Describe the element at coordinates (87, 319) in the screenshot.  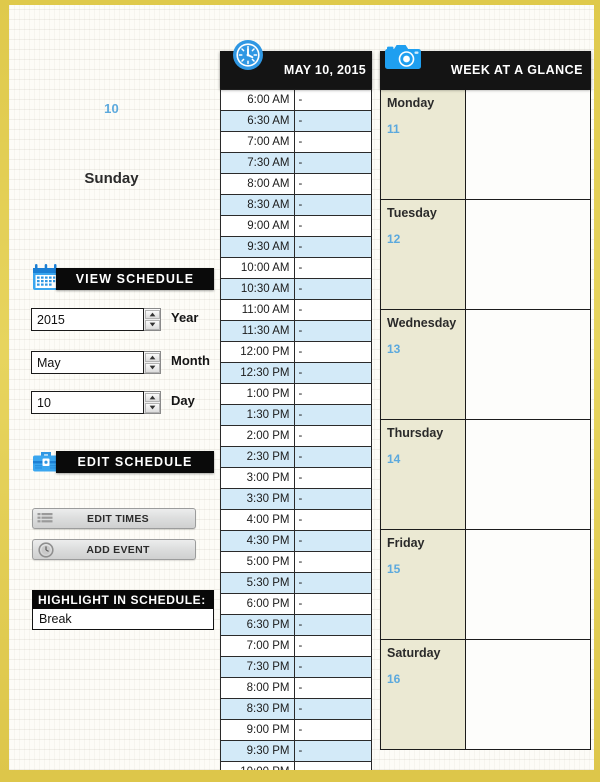
I see `year-input` at that location.